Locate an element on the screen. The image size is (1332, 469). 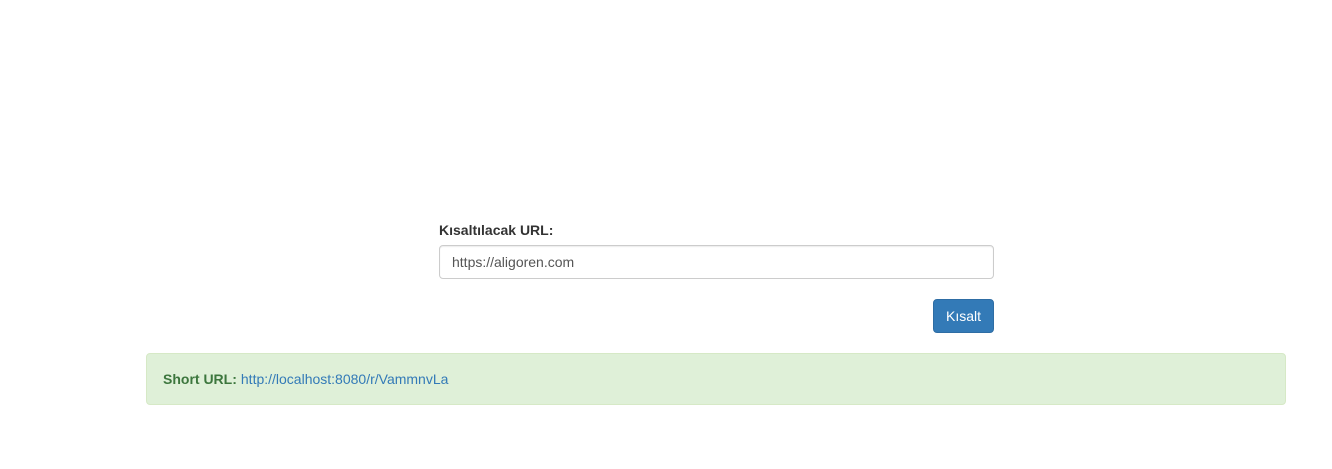
url-form-group: Kısaltılacak URL: is located at coordinates (716, 250).